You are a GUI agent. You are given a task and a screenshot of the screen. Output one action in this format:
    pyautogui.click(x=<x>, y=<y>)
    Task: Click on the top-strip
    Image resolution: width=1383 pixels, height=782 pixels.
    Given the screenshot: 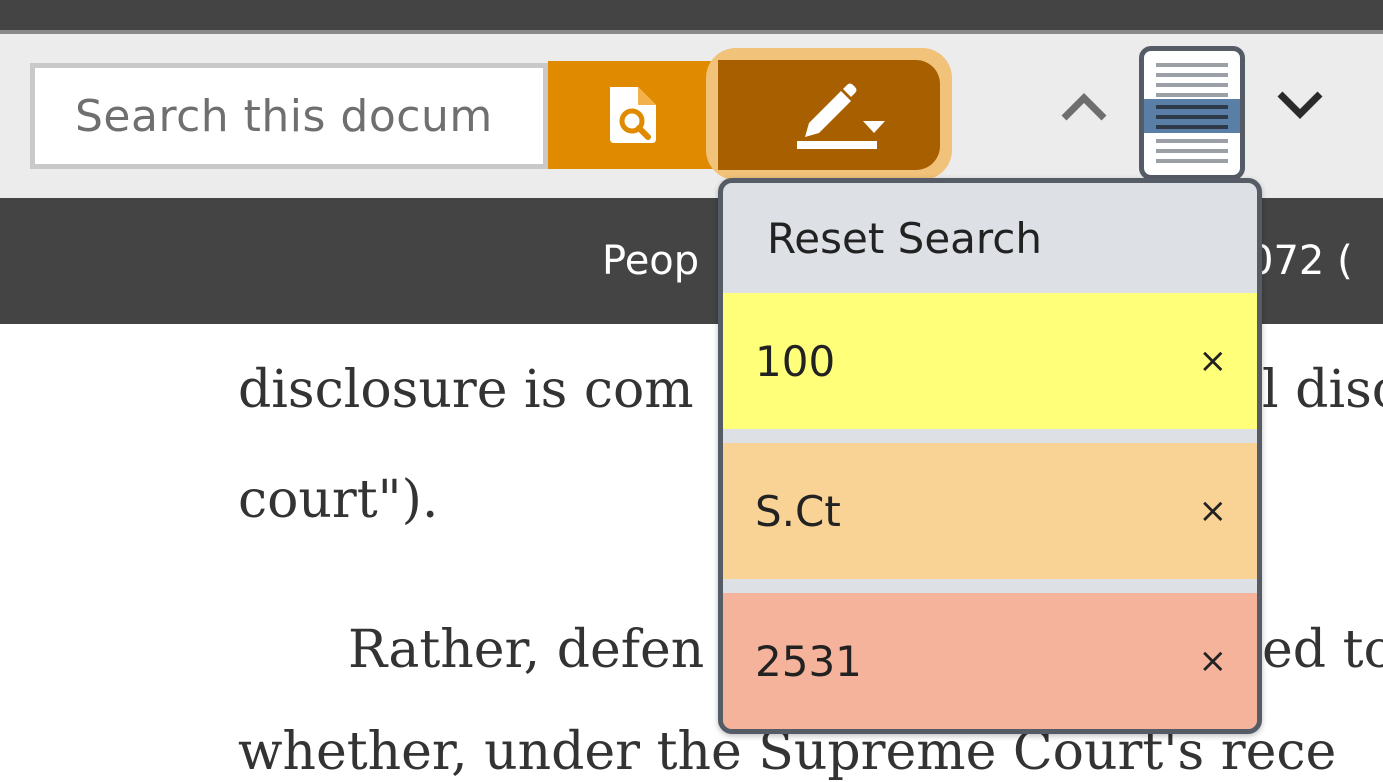 What is the action you would take?
    pyautogui.click(x=691, y=16)
    